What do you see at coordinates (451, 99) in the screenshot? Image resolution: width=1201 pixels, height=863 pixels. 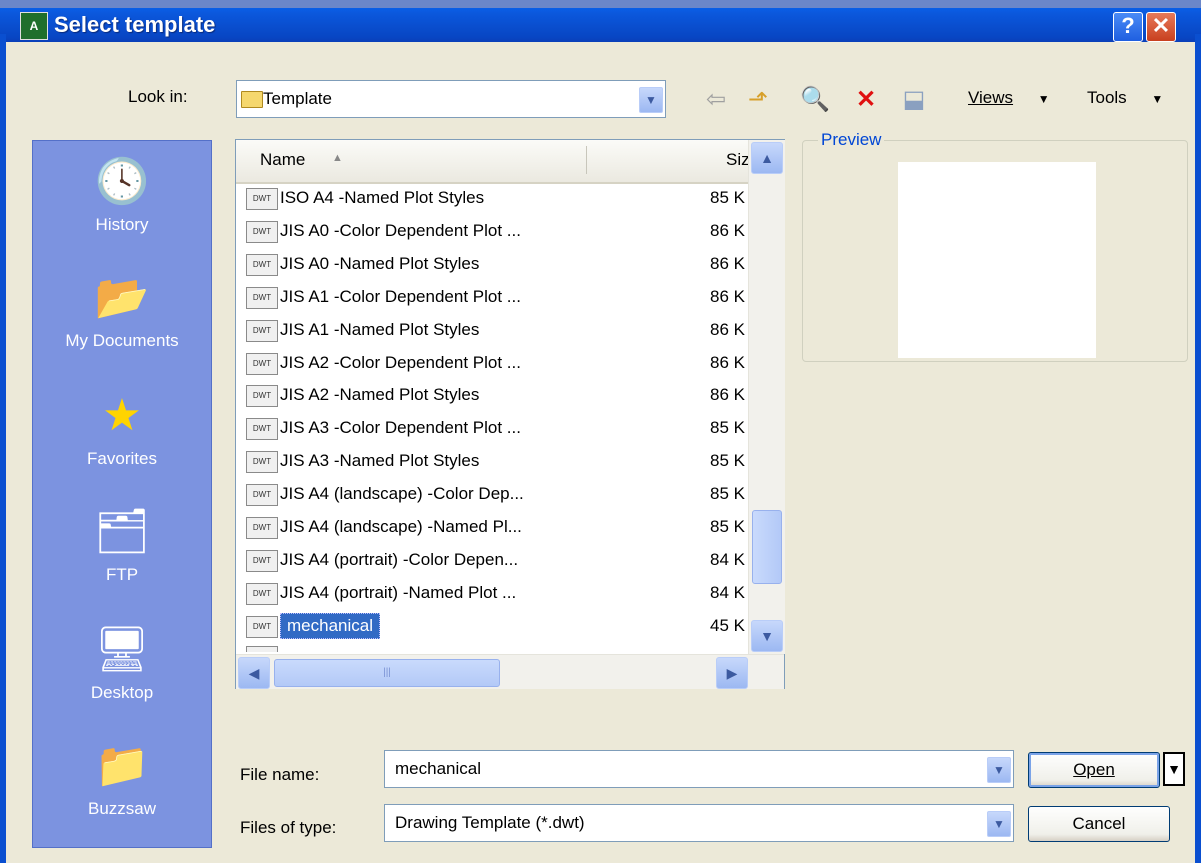 I see `look-in-dropdown: Template ▼` at bounding box center [451, 99].